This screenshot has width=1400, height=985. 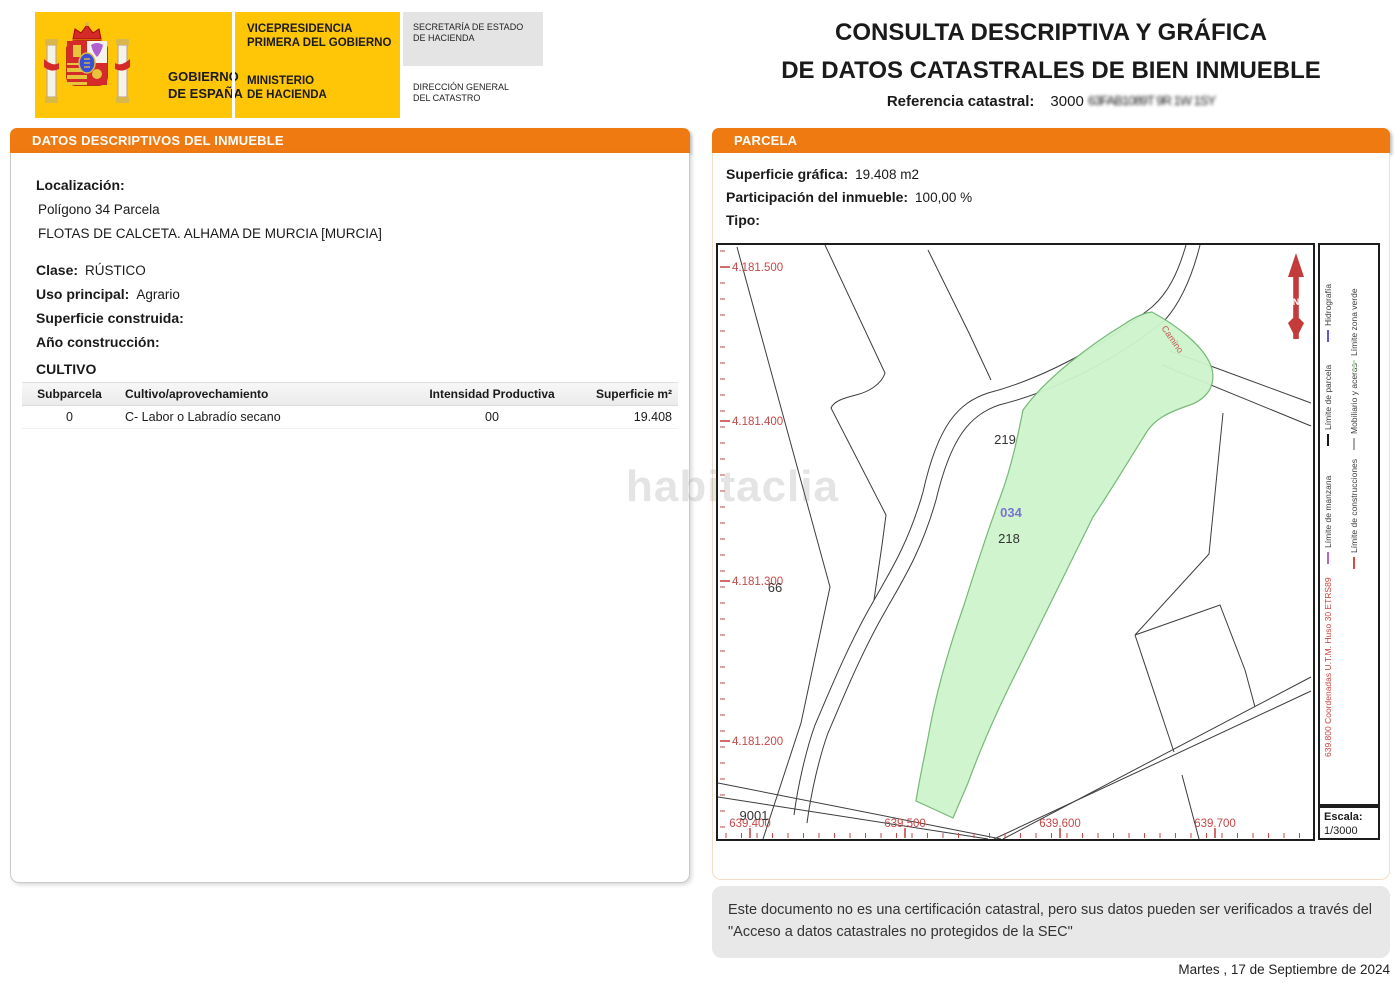 I want to click on localizacion-label: Localización:, so click(x=80, y=185).